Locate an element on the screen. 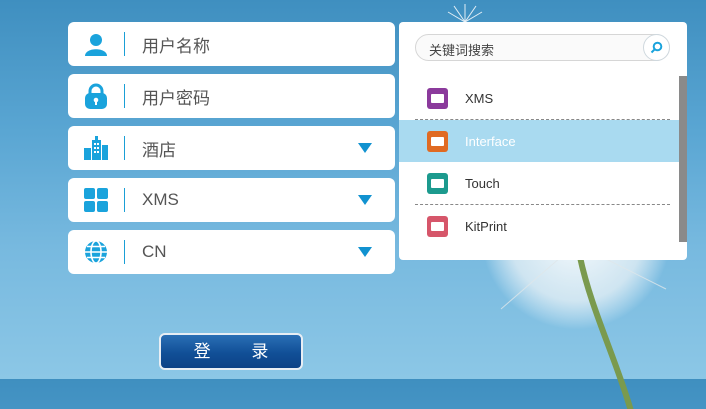 The image size is (706, 409). user-icon is located at coordinates (96, 44).